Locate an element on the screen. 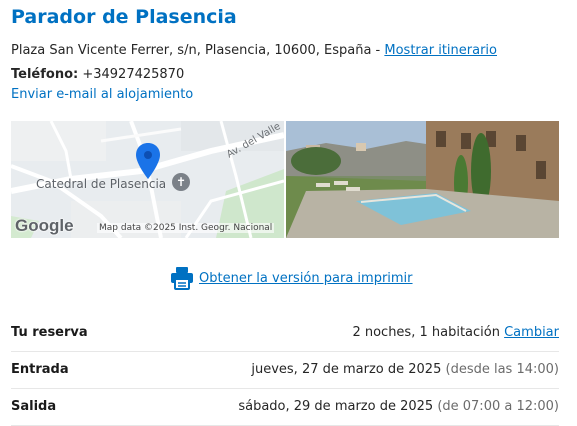 Image resolution: width=577 pixels, height=426 pixels. checkin-date: jueves, 27 de marzo de 2025 is located at coordinates (346, 369).